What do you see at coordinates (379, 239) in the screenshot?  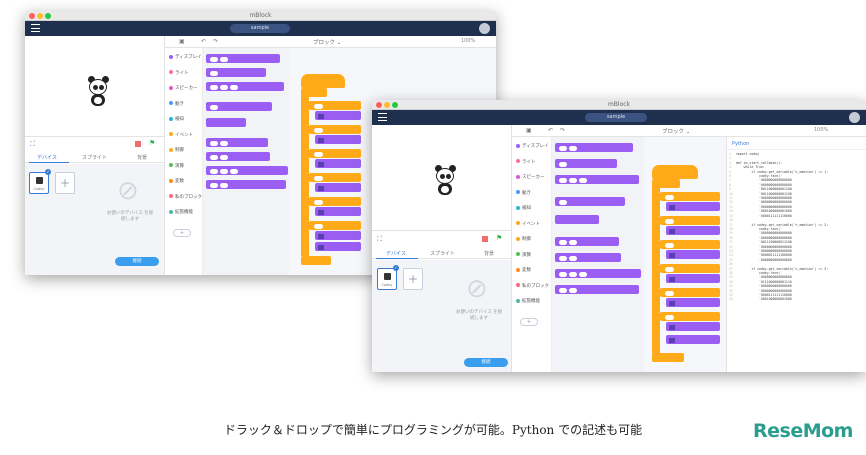 I see `fullscreen-icon: ⛶` at bounding box center [379, 239].